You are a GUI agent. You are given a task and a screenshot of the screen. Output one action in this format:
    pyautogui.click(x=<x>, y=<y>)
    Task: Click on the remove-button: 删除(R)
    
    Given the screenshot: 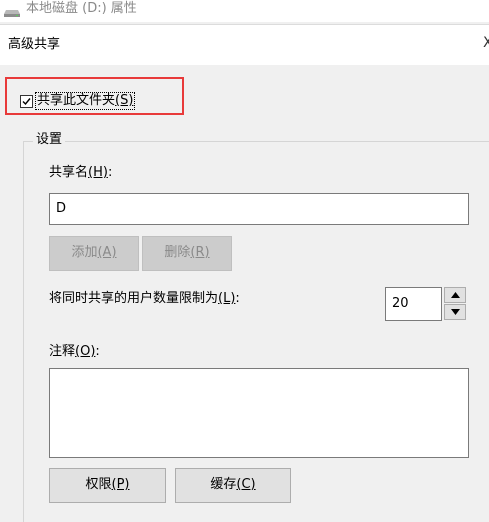 What is the action you would take?
    pyautogui.click(x=187, y=253)
    